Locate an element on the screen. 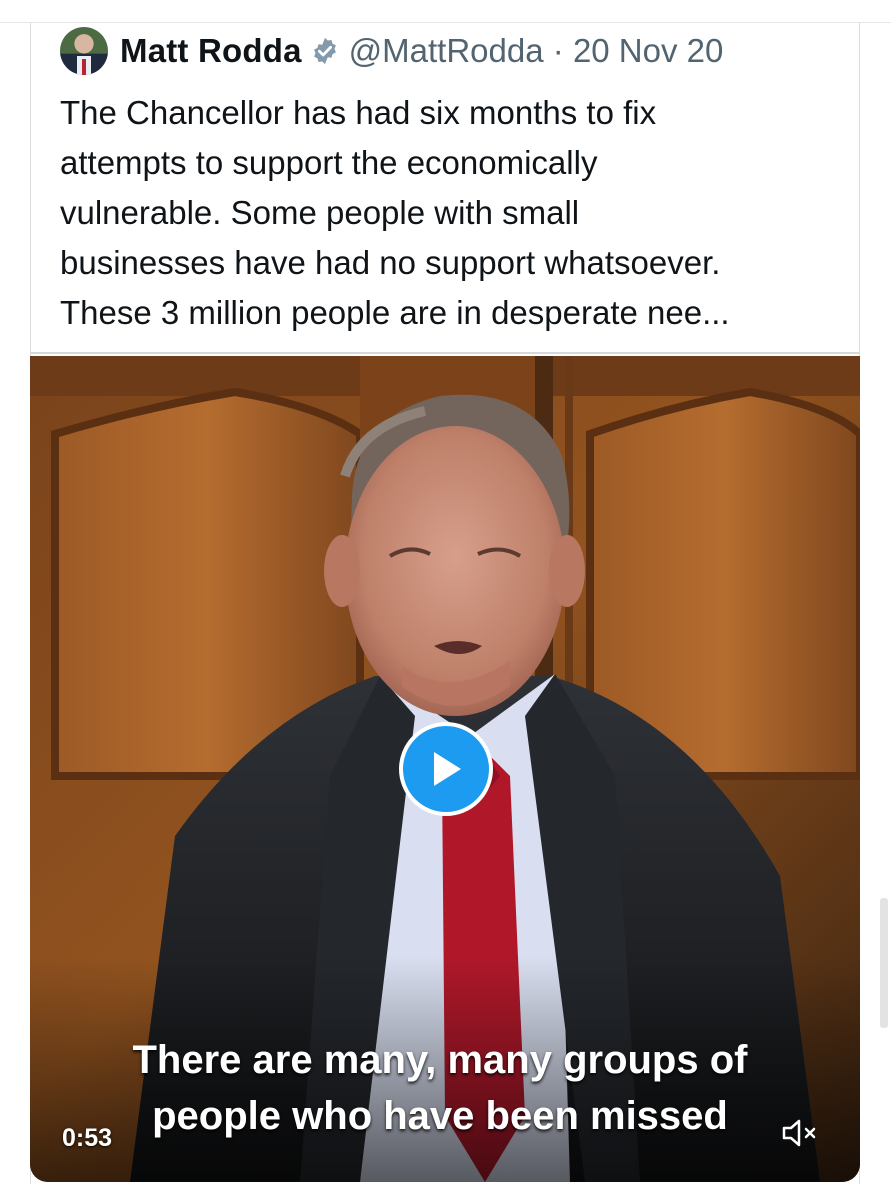  page-scrollbar-thumb is located at coordinates (884, 963).